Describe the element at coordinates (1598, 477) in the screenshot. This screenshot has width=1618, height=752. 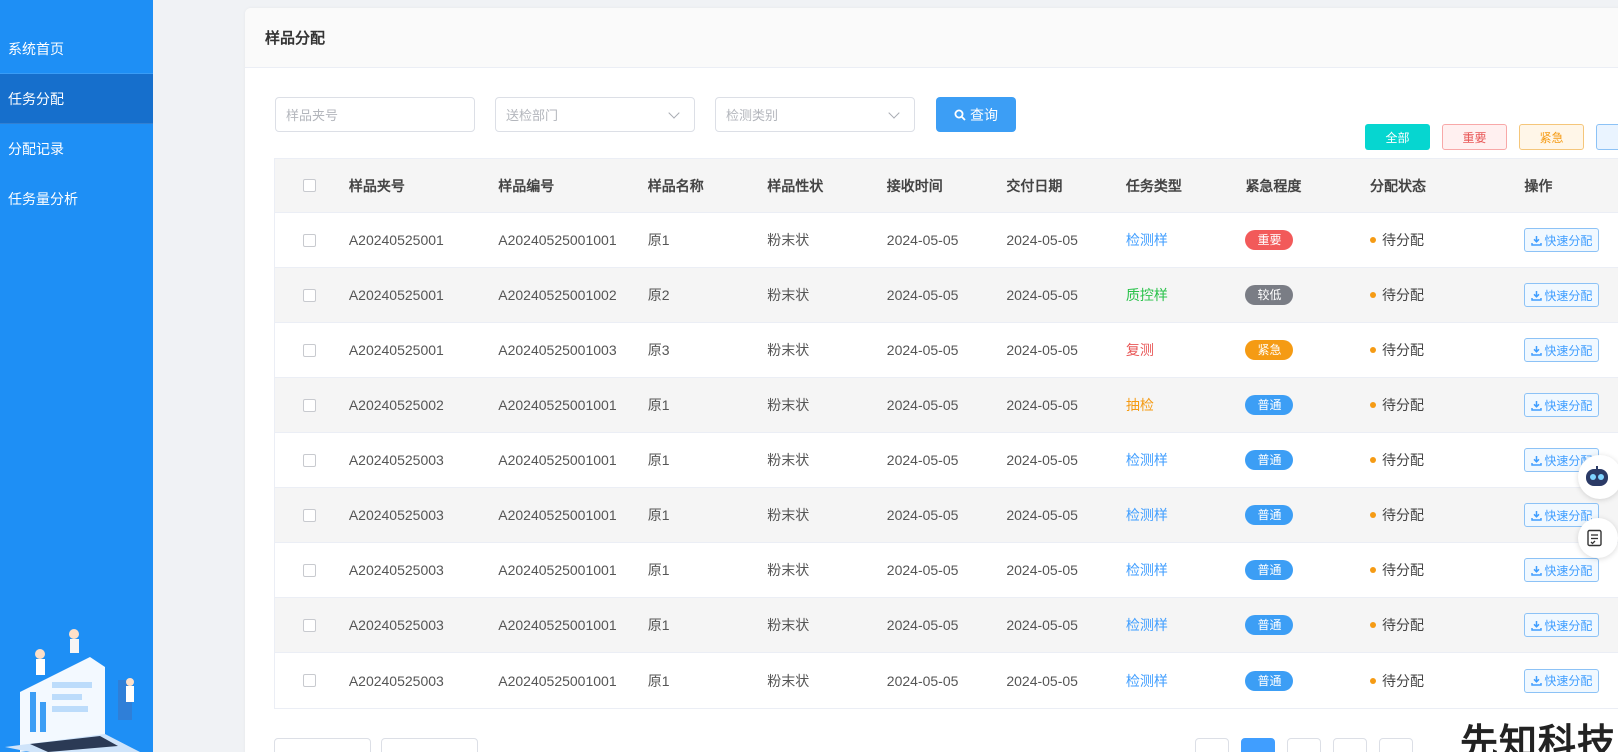
I see `assistant-bot-button` at that location.